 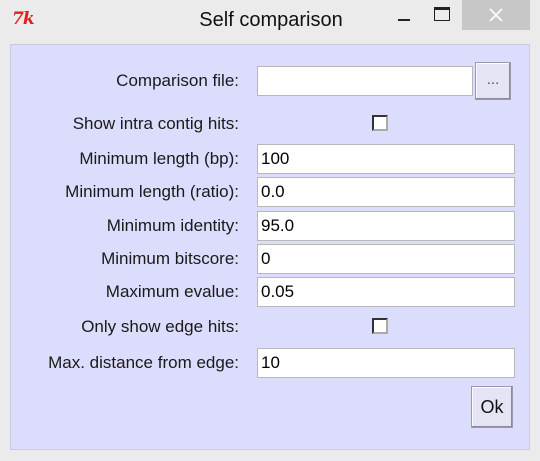 What do you see at coordinates (404, 15) in the screenshot?
I see `minimize-button` at bounding box center [404, 15].